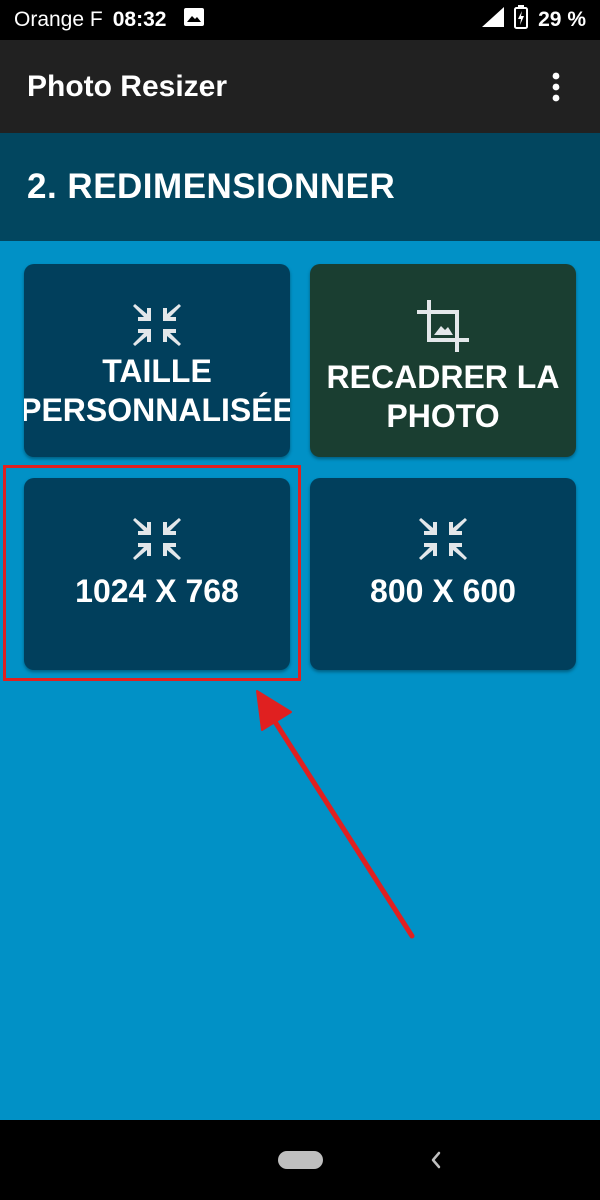 The image size is (600, 1200). What do you see at coordinates (443, 396) in the screenshot?
I see `crop-photo-label: RECADRER LA PHOTO` at bounding box center [443, 396].